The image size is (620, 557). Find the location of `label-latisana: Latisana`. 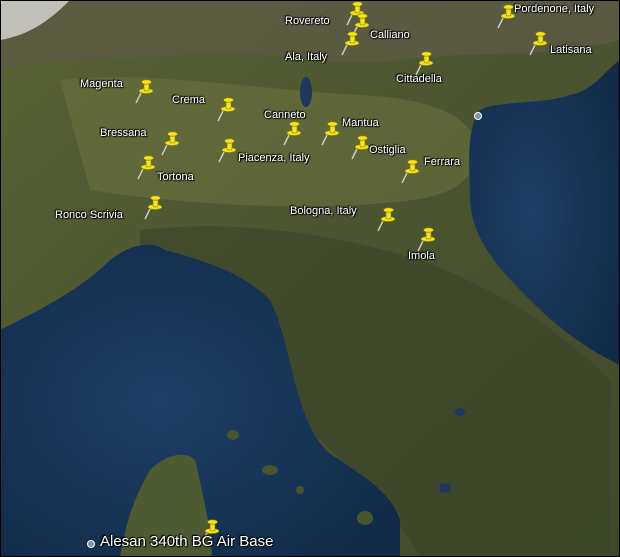

label-latisana: Latisana is located at coordinates (571, 50).